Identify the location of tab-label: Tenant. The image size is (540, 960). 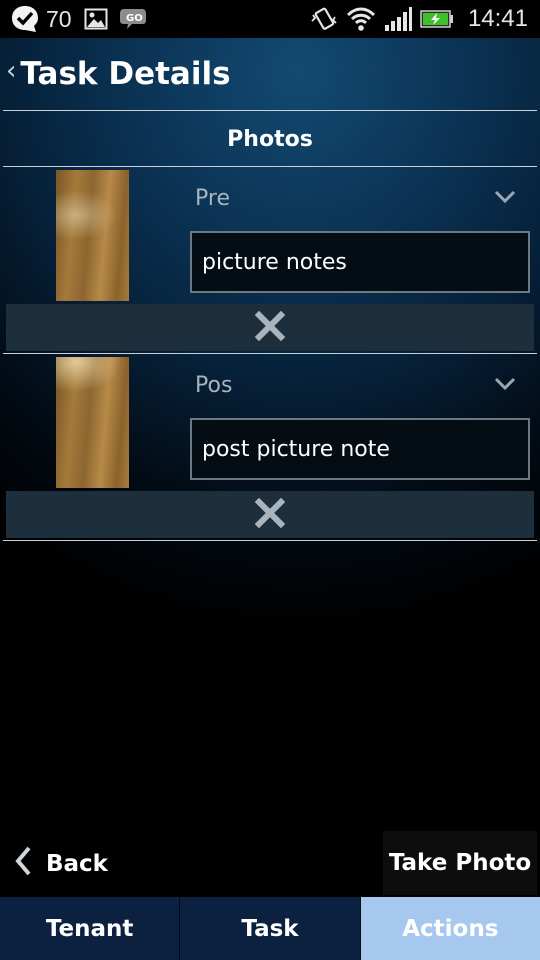
(89, 928).